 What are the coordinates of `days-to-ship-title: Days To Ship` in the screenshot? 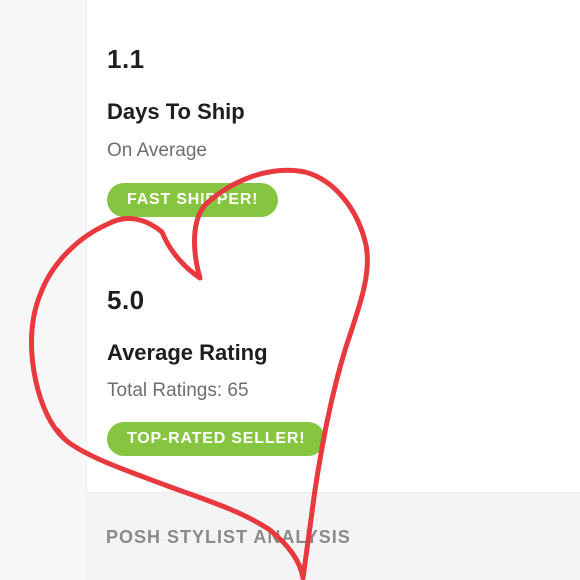 It's located at (176, 111).